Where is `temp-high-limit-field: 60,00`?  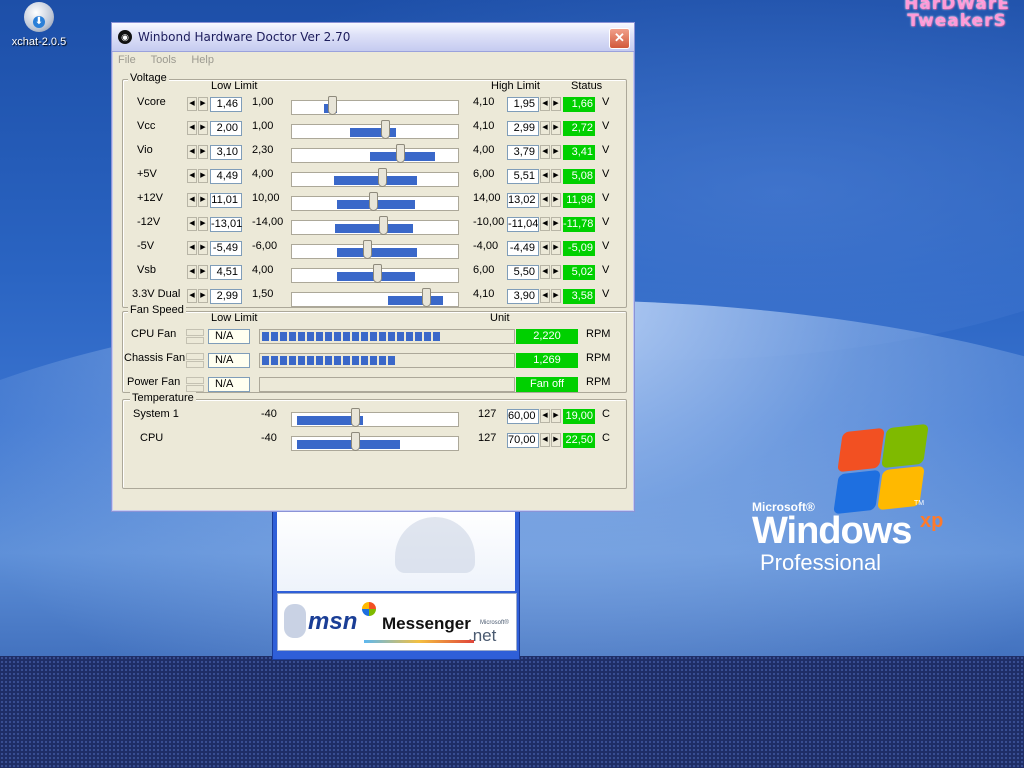
temp-high-limit-field: 60,00 is located at coordinates (523, 416).